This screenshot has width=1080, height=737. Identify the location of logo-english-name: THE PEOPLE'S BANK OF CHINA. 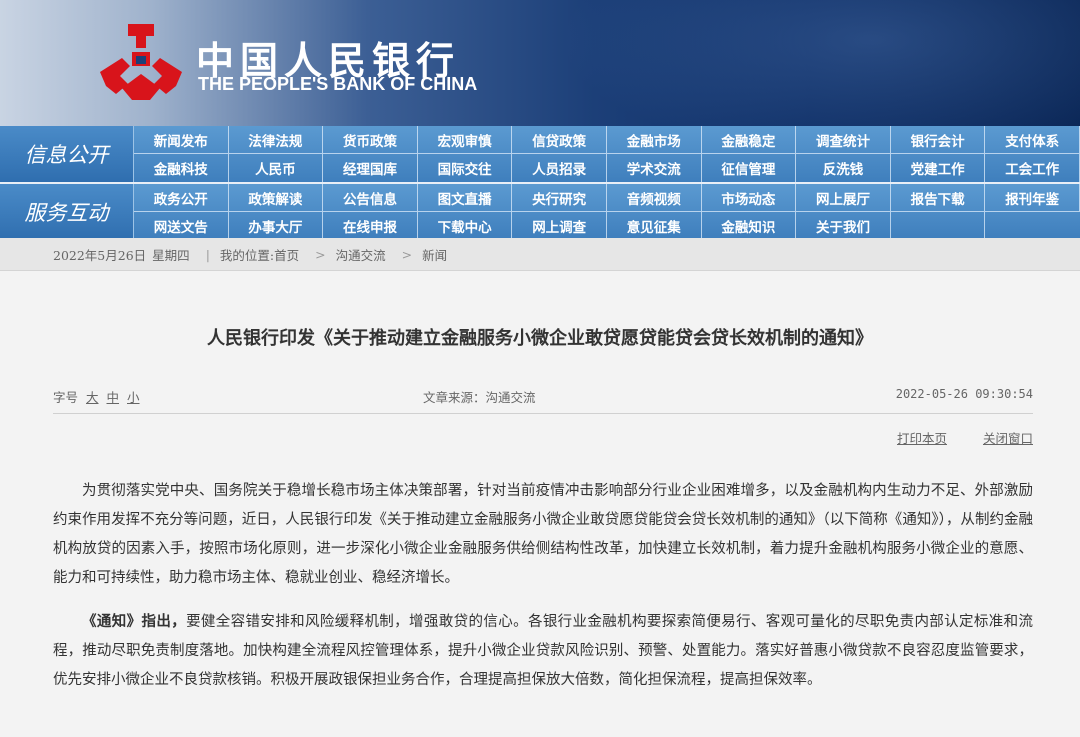
(338, 84).